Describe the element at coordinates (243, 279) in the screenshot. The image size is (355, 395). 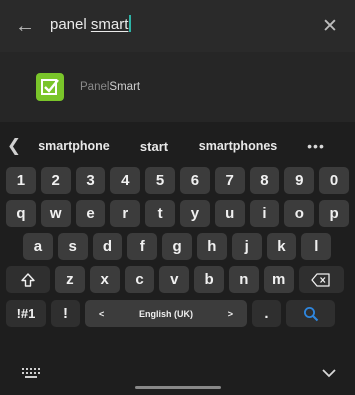
I see `key-n: n` at that location.